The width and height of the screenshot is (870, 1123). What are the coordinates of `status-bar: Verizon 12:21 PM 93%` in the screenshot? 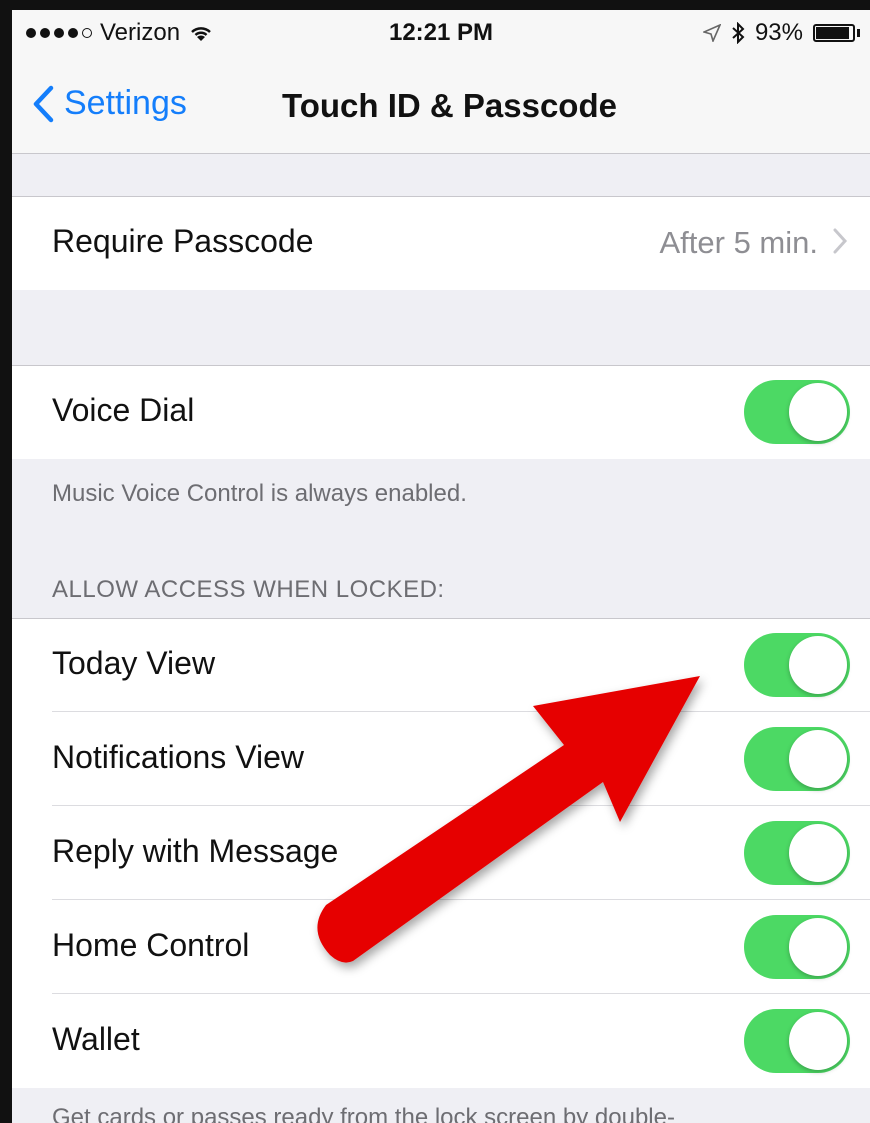 It's located at (441, 32).